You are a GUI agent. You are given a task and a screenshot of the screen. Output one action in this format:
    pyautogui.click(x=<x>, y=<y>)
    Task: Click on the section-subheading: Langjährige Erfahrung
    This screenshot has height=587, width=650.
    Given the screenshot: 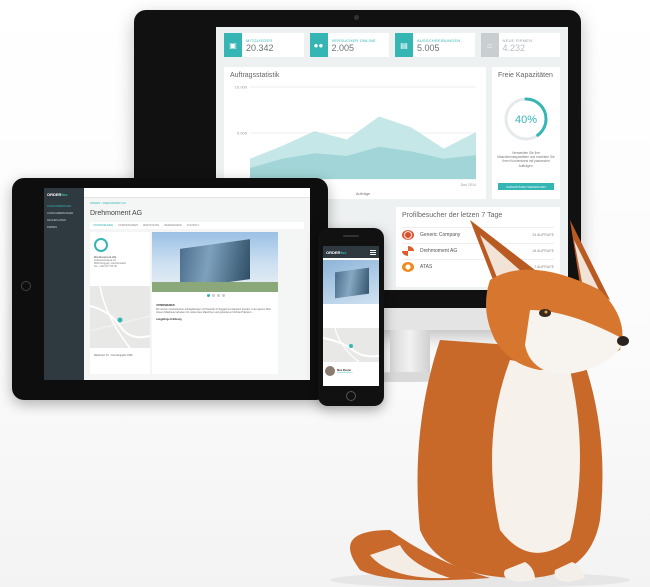 What is the action you would take?
    pyautogui.click(x=169, y=319)
    